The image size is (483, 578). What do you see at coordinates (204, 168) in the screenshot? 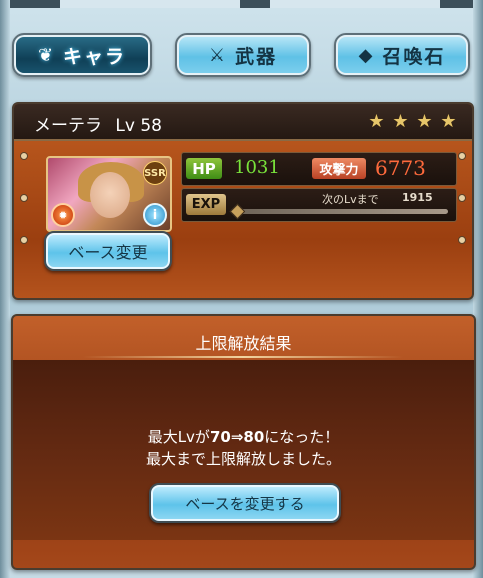
I see `hp-label: HP` at bounding box center [204, 168].